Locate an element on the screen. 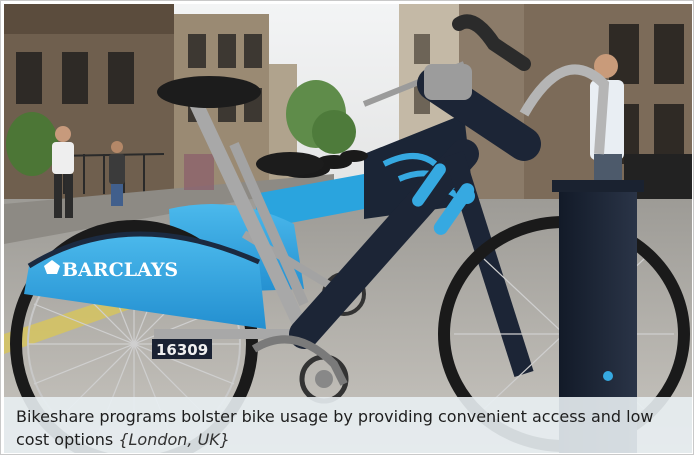 This screenshot has width=694, height=455. brand-text: BARCLAYS is located at coordinates (120, 270).